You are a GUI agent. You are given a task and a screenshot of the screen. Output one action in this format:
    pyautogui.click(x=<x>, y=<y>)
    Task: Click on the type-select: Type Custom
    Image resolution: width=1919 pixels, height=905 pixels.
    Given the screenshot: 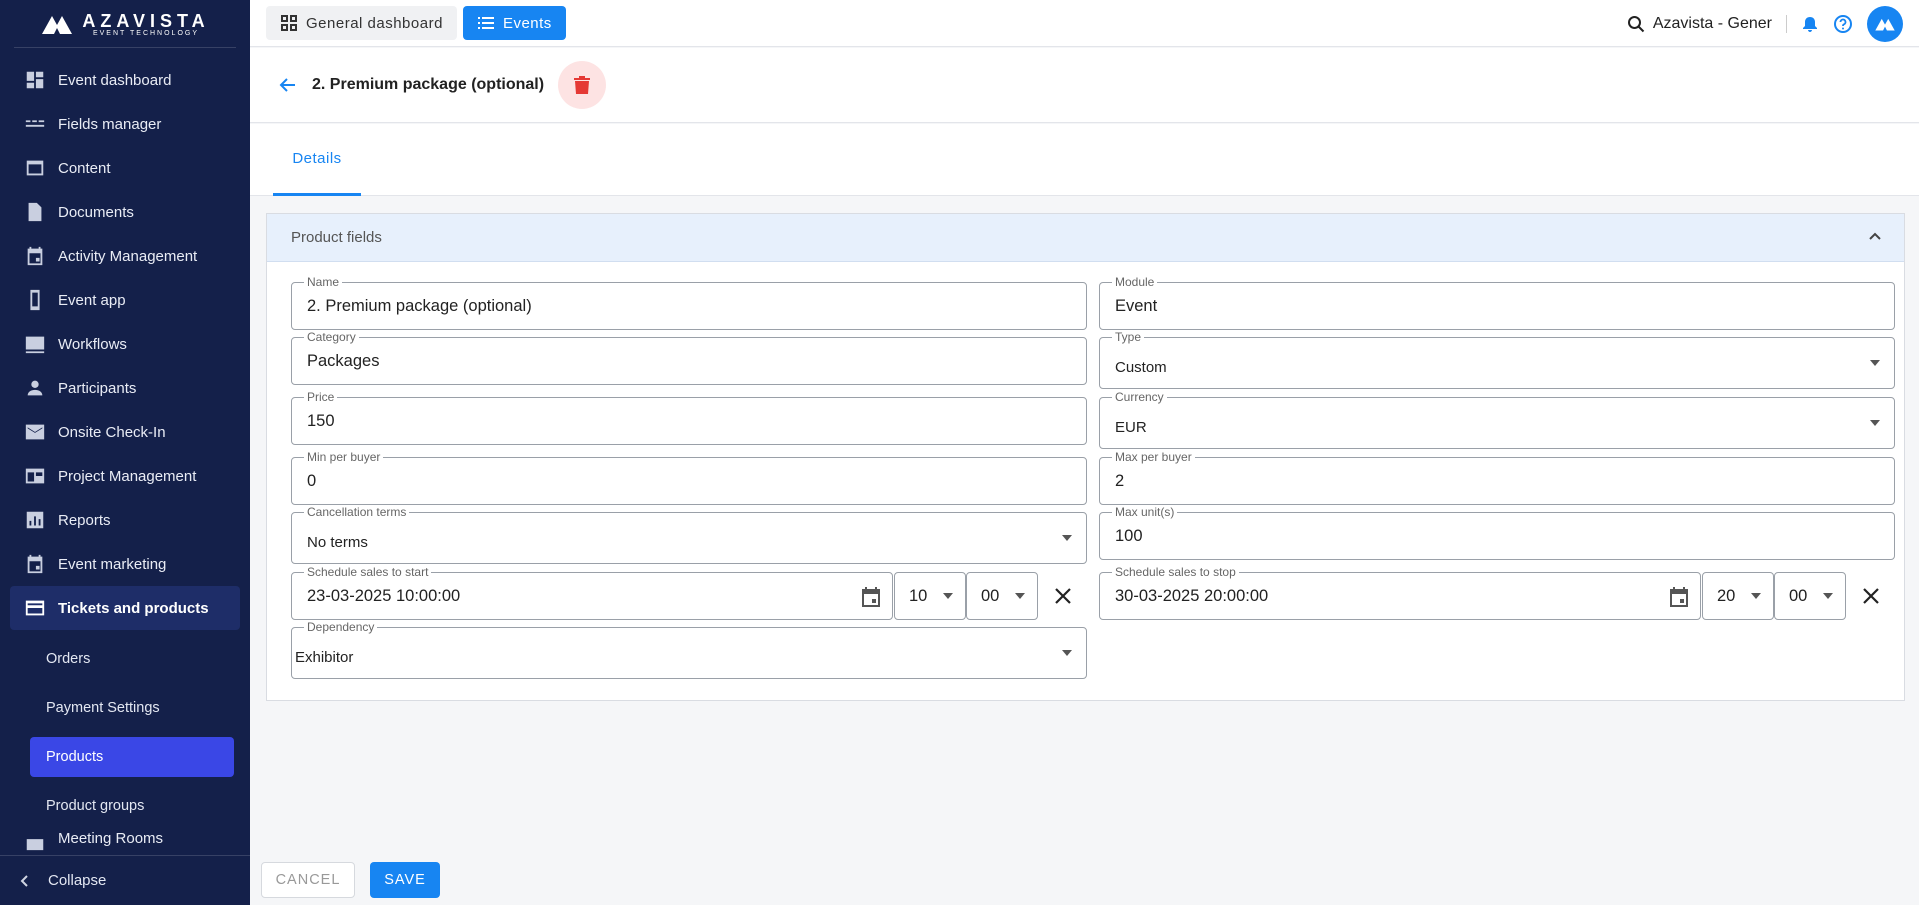 What is the action you would take?
    pyautogui.click(x=1497, y=359)
    